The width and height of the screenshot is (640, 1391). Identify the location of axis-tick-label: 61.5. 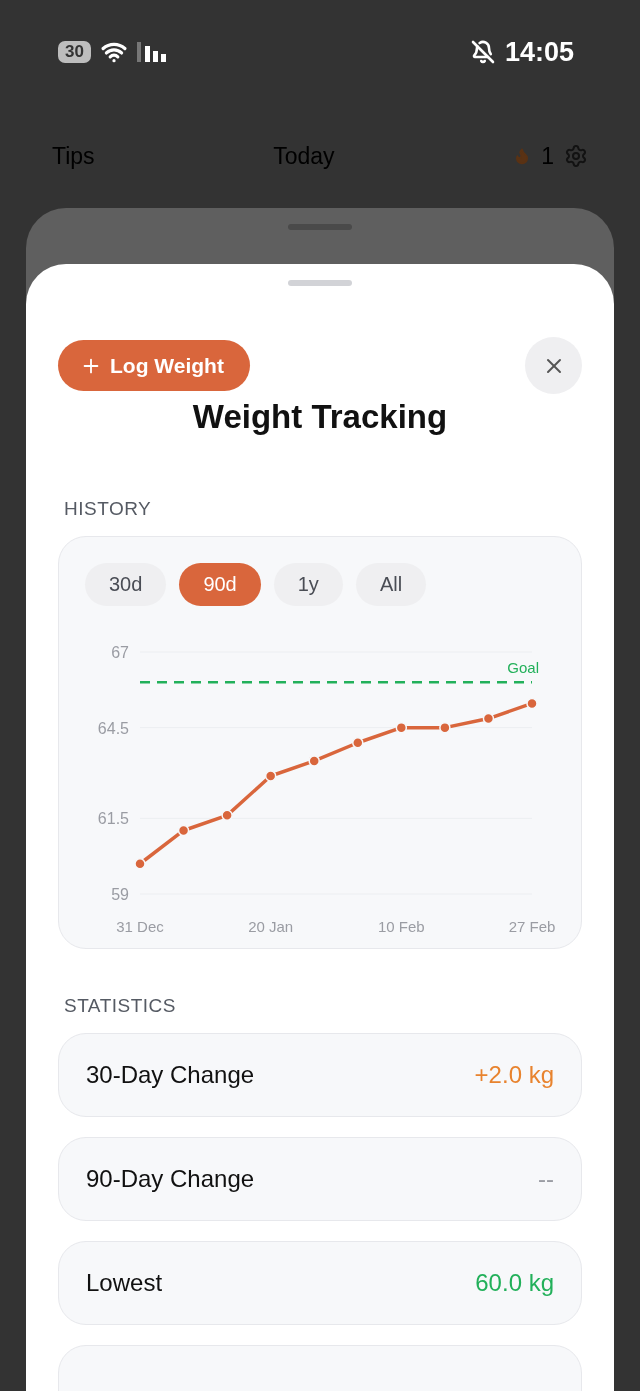
(113, 819).